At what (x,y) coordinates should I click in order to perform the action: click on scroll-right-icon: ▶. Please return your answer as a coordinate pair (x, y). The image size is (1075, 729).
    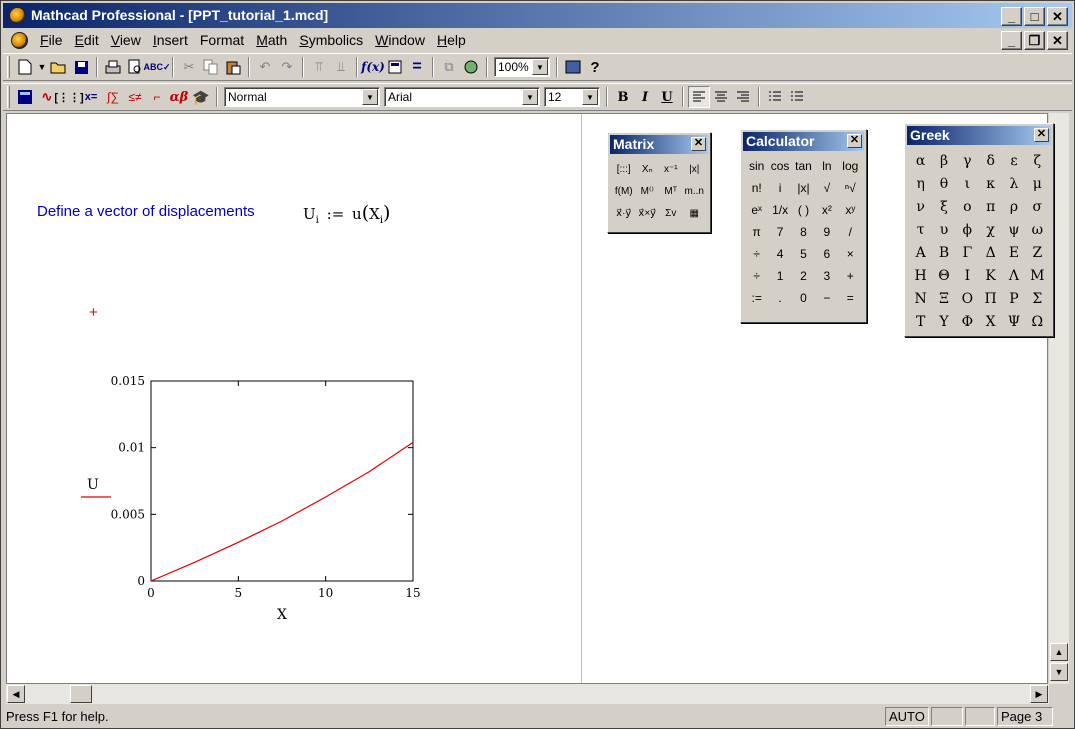
    Looking at the image, I should click on (1039, 694).